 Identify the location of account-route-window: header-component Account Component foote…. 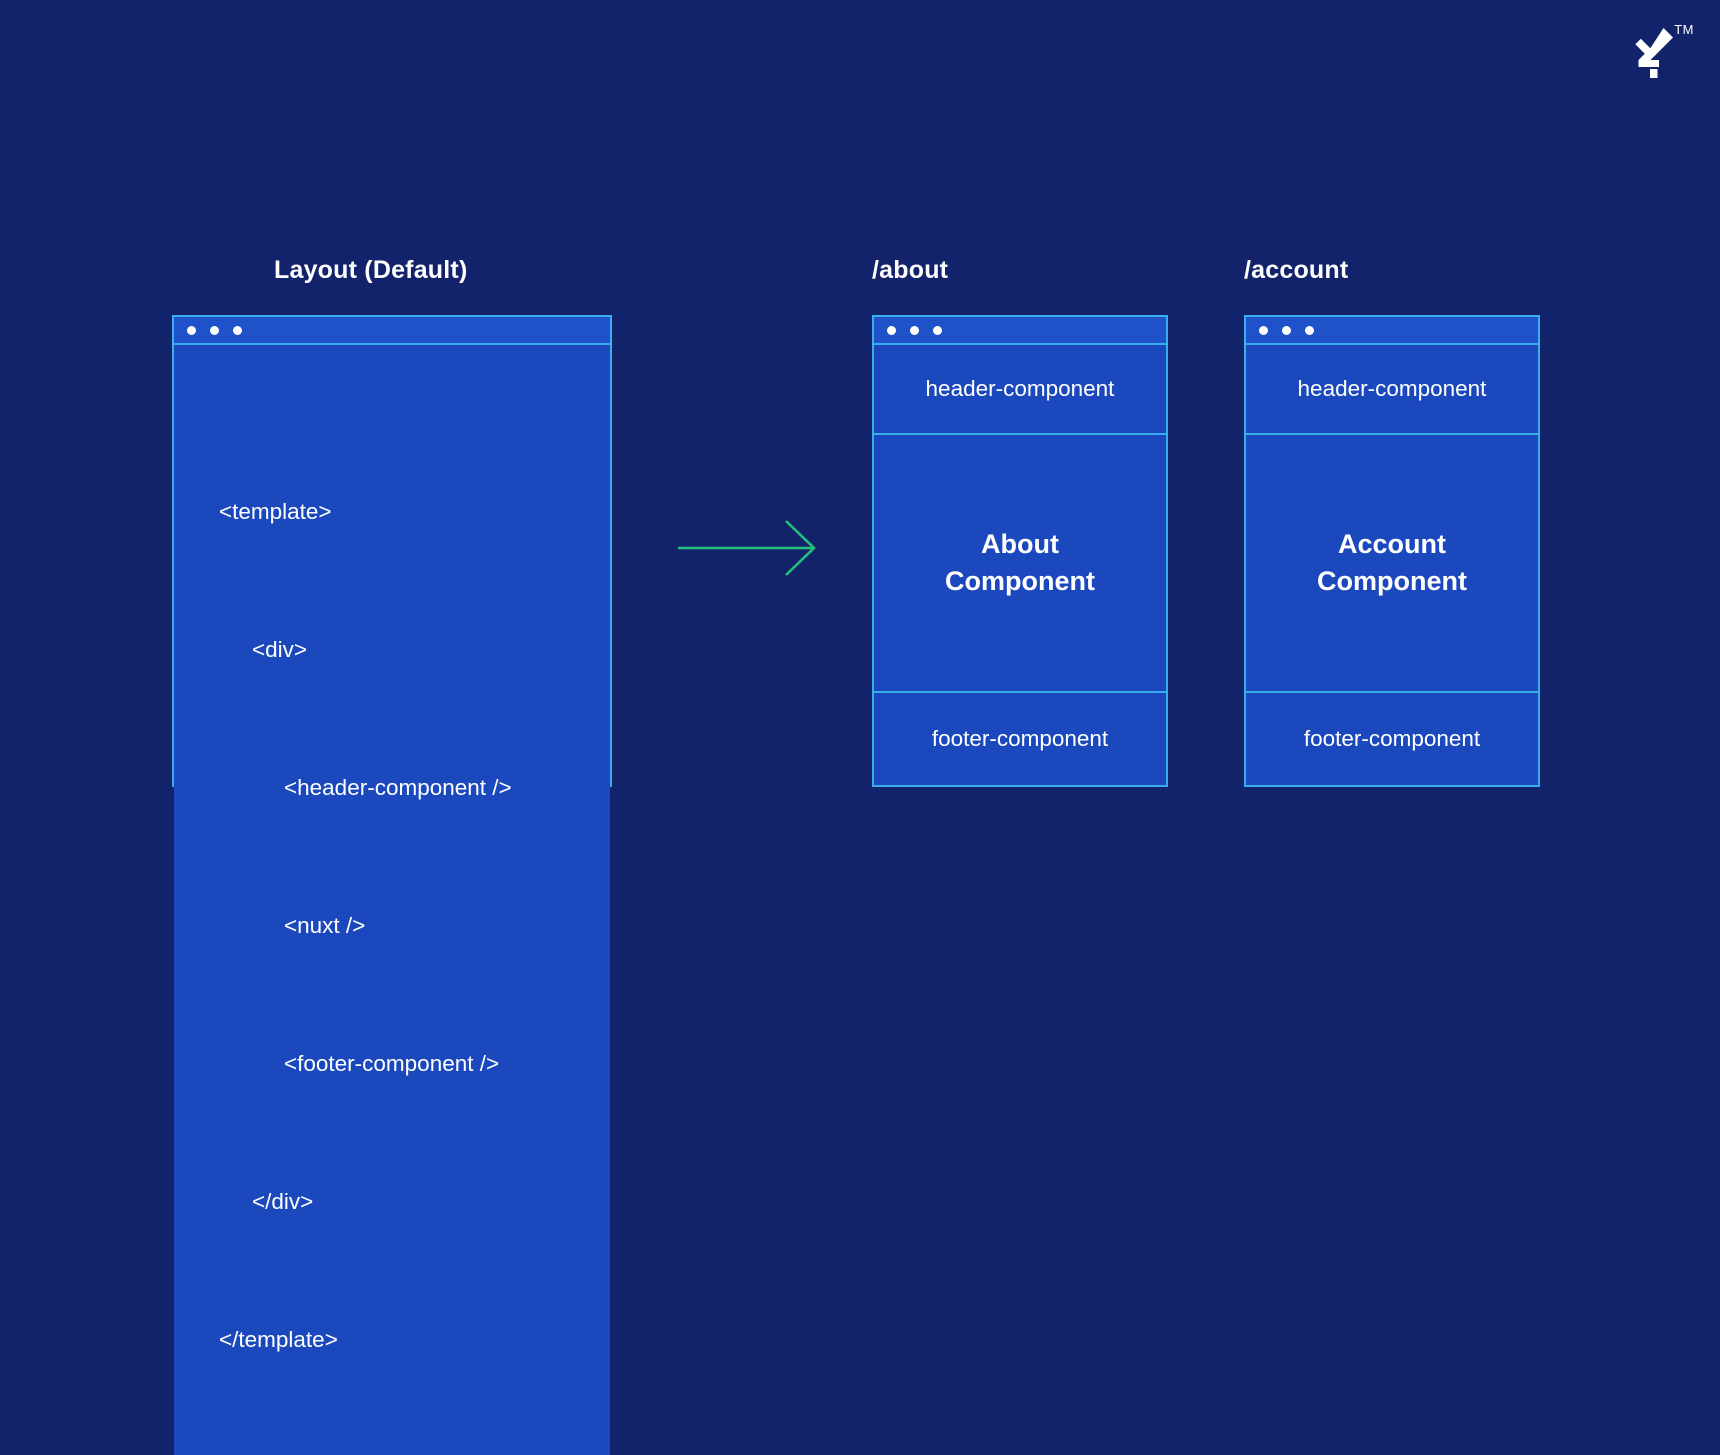
(1392, 551).